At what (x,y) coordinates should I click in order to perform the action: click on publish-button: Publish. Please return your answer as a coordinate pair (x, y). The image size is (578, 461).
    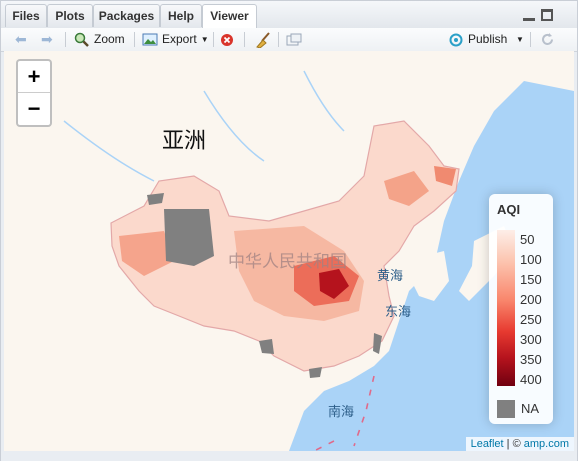
    Looking at the image, I should click on (477, 39).